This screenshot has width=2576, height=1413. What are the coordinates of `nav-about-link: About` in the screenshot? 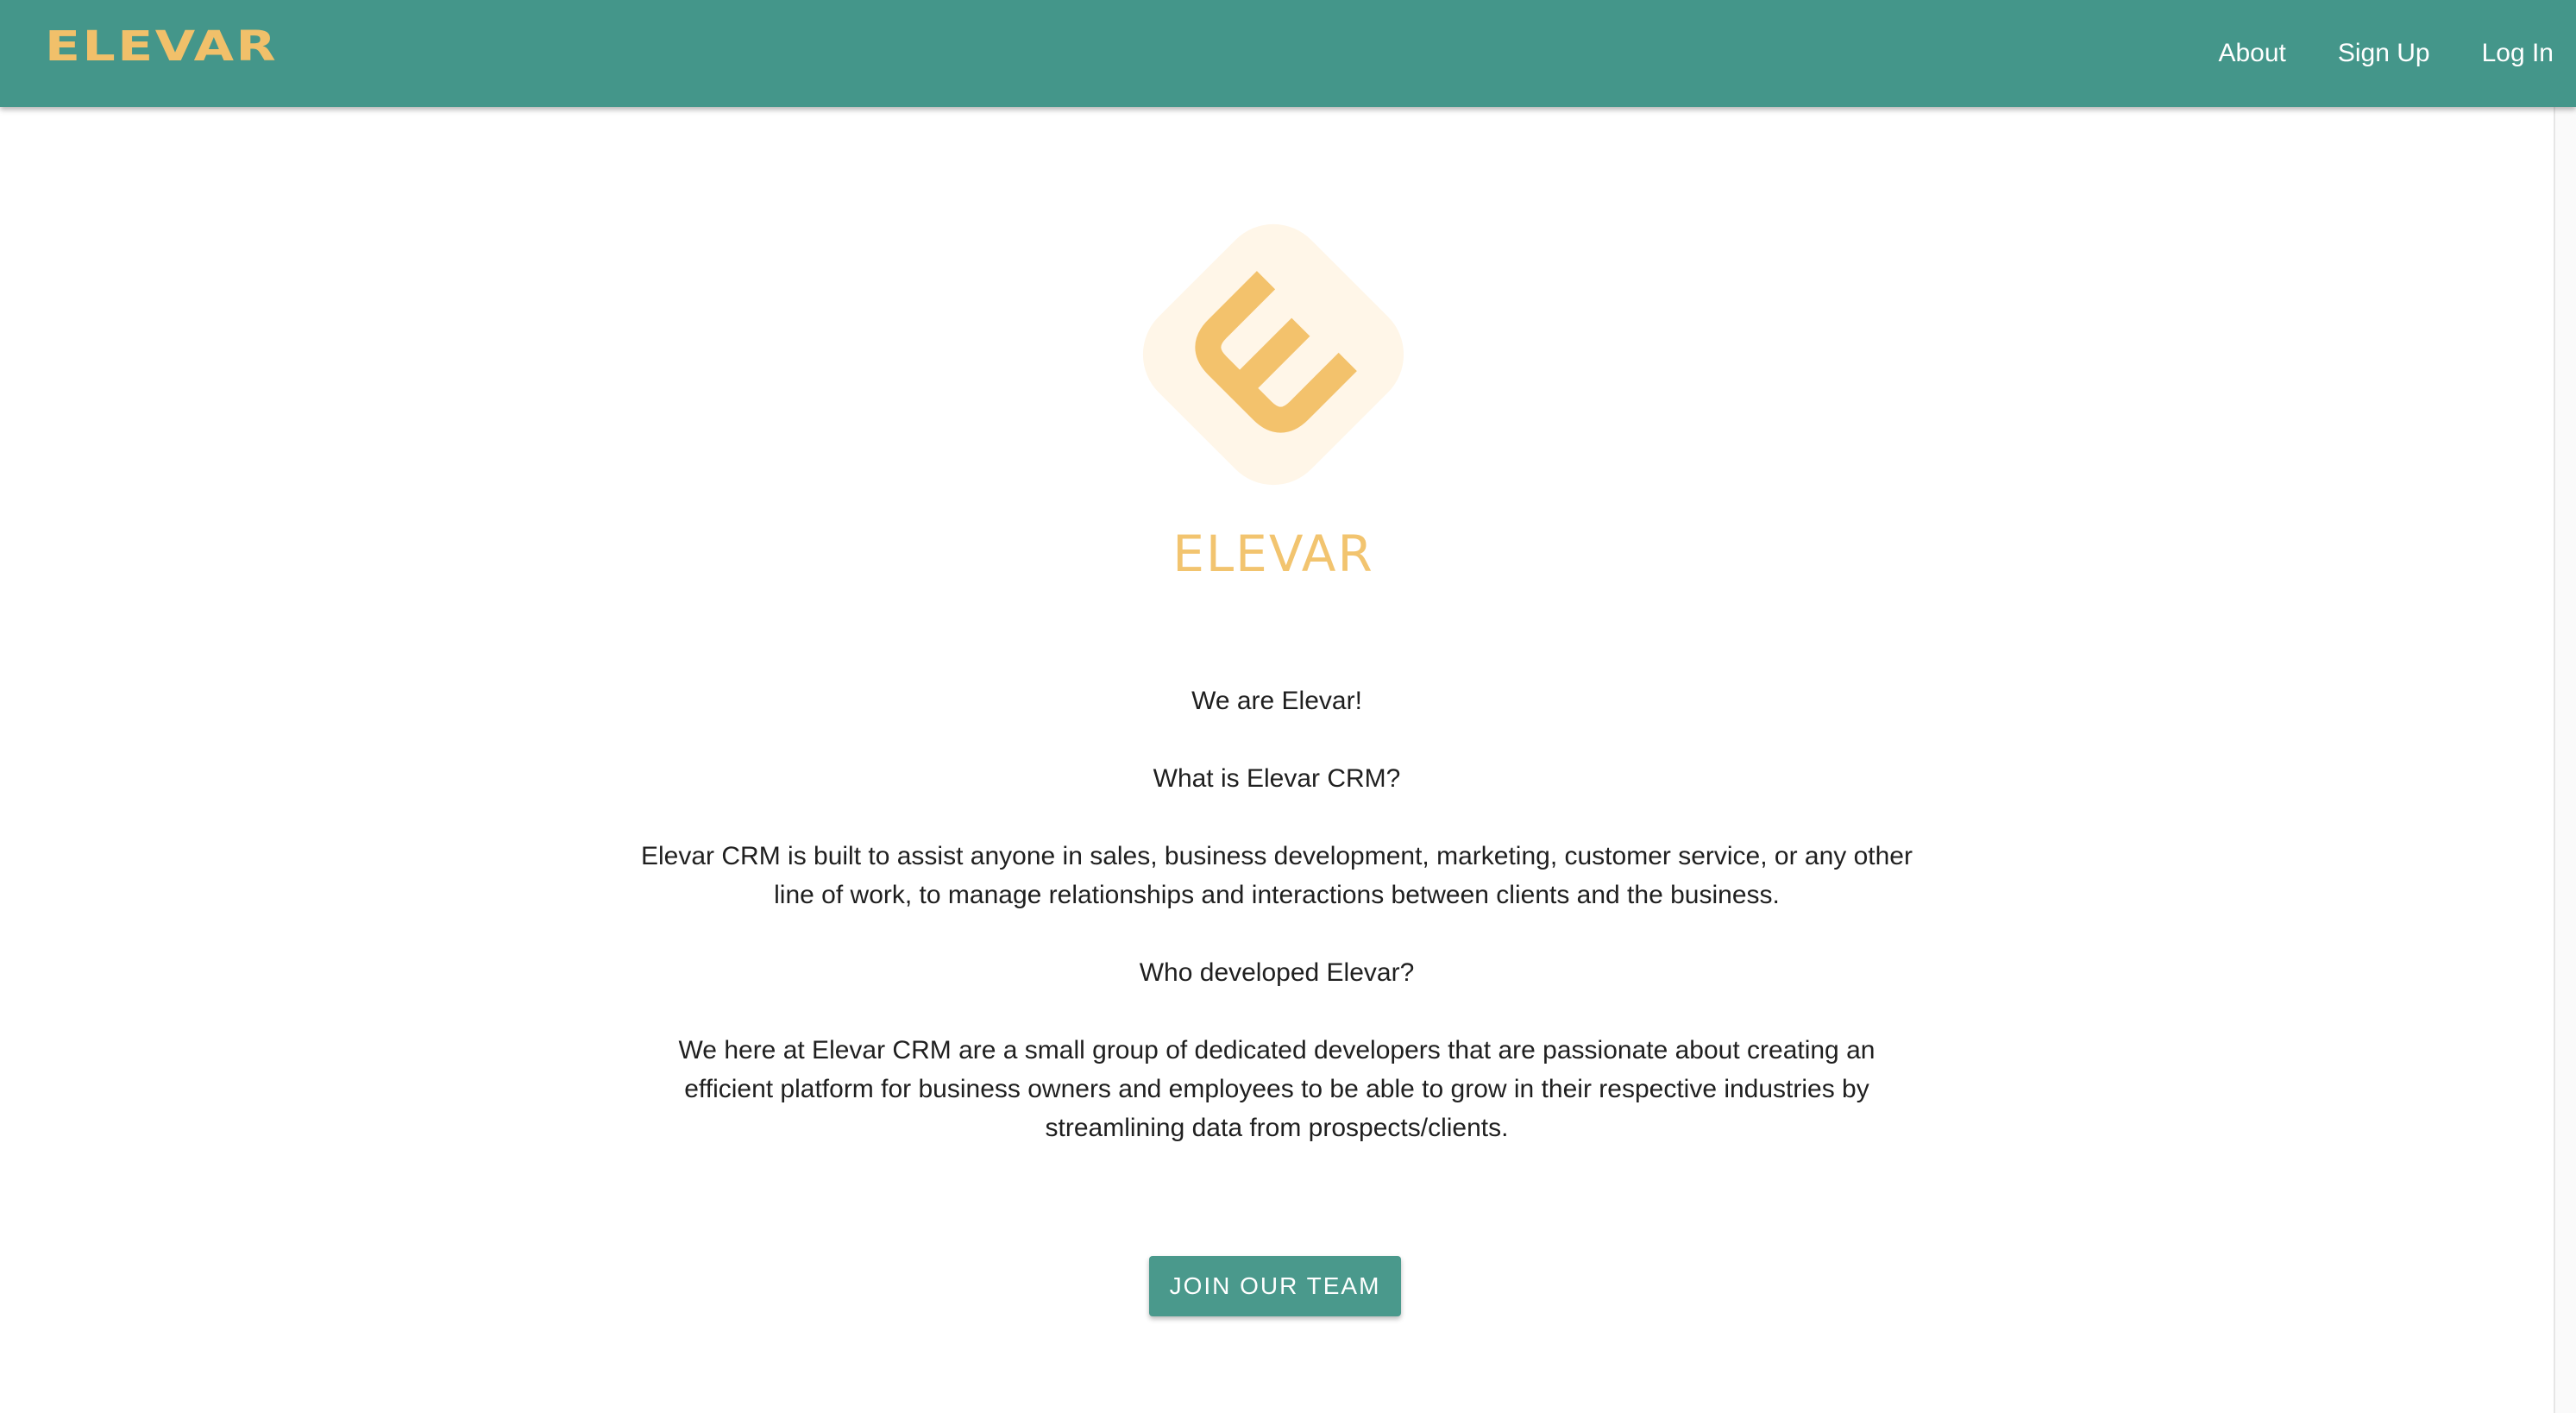 It's located at (2251, 53).